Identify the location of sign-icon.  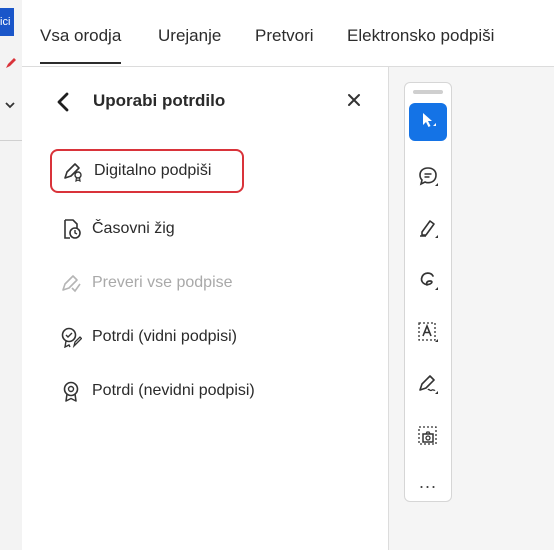
(428, 386).